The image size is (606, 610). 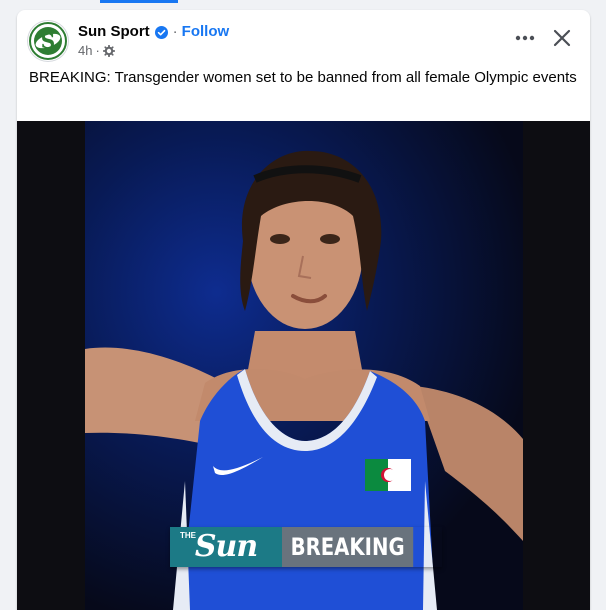 I want to click on banner-brand-text: Sun, so click(x=226, y=546).